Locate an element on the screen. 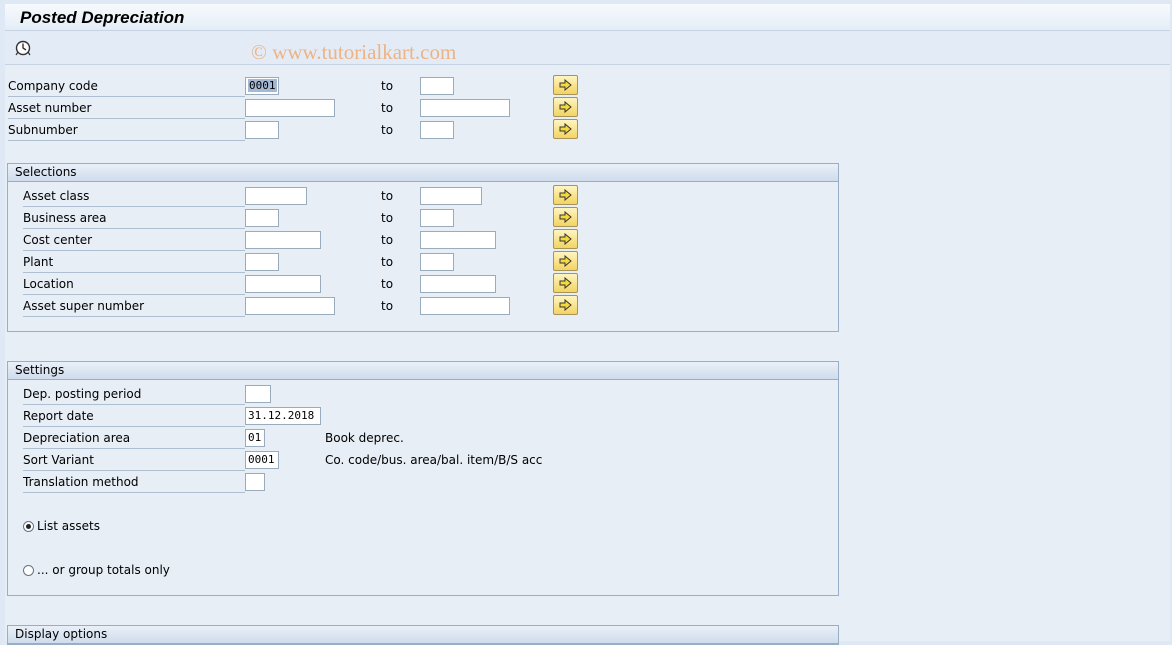  cost-center-to-input is located at coordinates (458, 240).